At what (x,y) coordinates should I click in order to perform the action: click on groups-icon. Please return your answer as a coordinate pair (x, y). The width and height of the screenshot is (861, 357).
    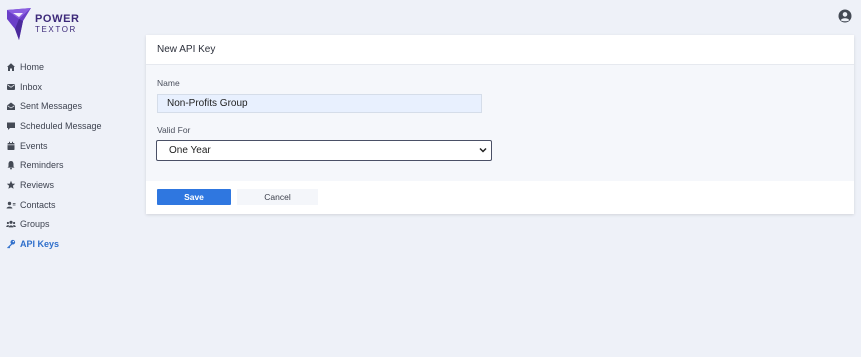
    Looking at the image, I should click on (11, 224).